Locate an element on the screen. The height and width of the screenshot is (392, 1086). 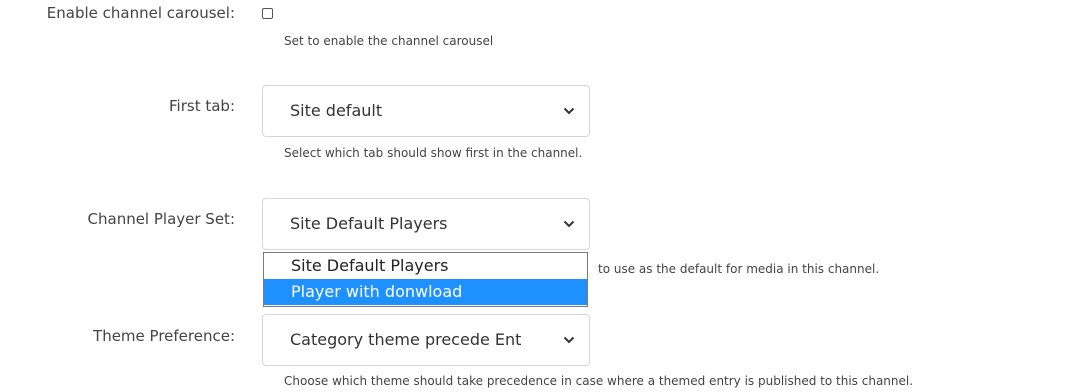
carousel-label: Enable channel carousel: is located at coordinates (140, 13).